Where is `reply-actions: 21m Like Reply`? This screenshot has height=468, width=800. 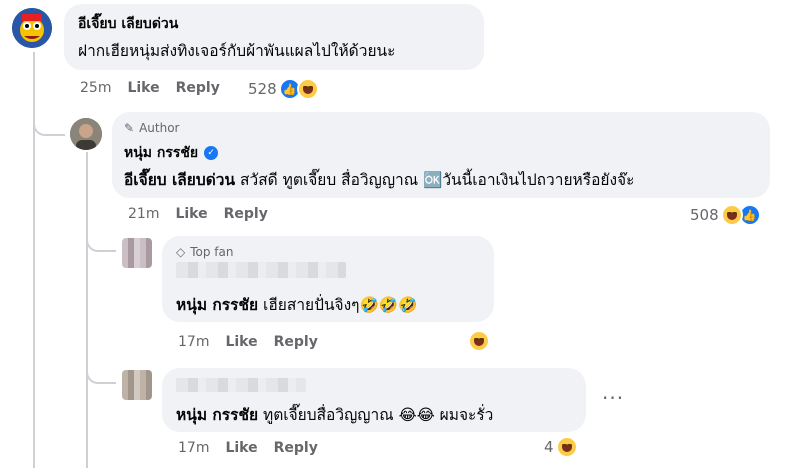 reply-actions: 21m Like Reply is located at coordinates (198, 214).